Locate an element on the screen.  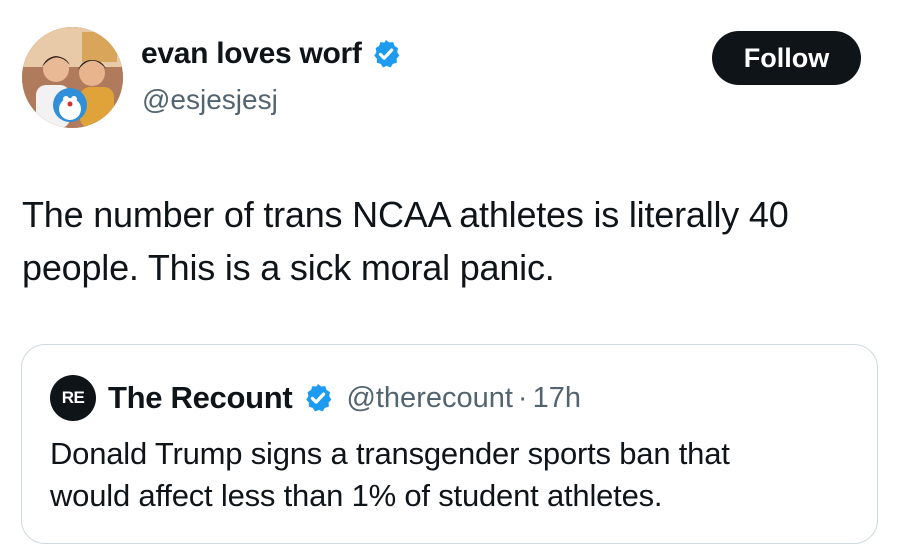
author-display-name: evan loves worf is located at coordinates (251, 54).